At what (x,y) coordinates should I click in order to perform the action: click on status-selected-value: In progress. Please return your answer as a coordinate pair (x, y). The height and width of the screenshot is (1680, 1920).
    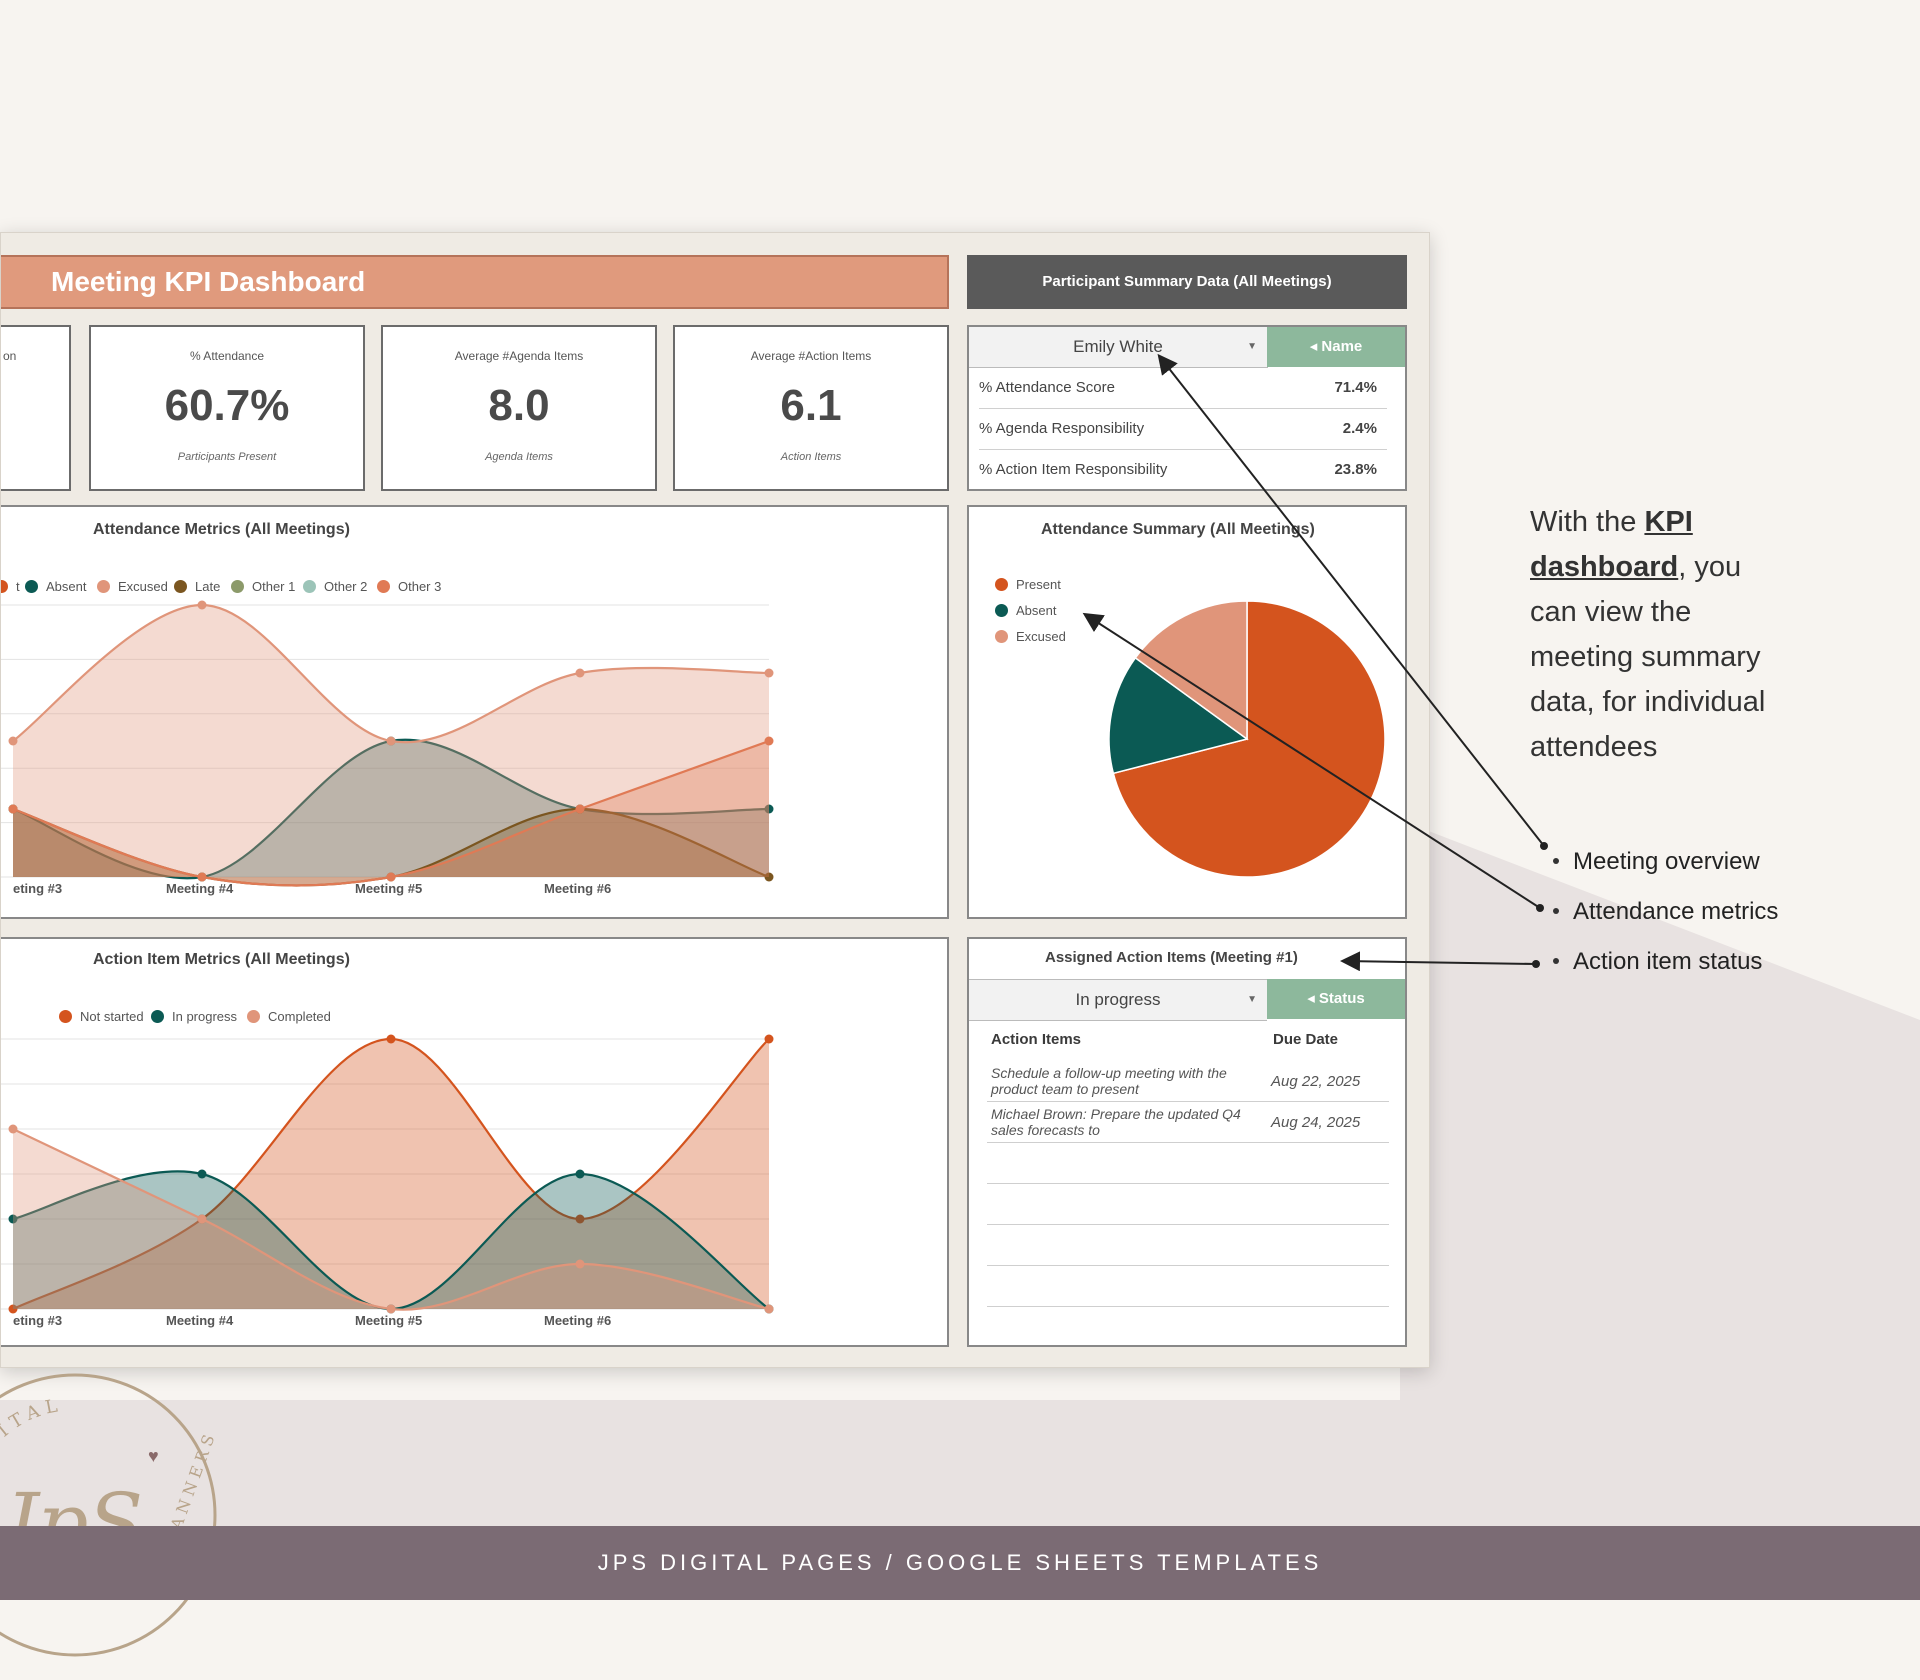
    Looking at the image, I should click on (1118, 999).